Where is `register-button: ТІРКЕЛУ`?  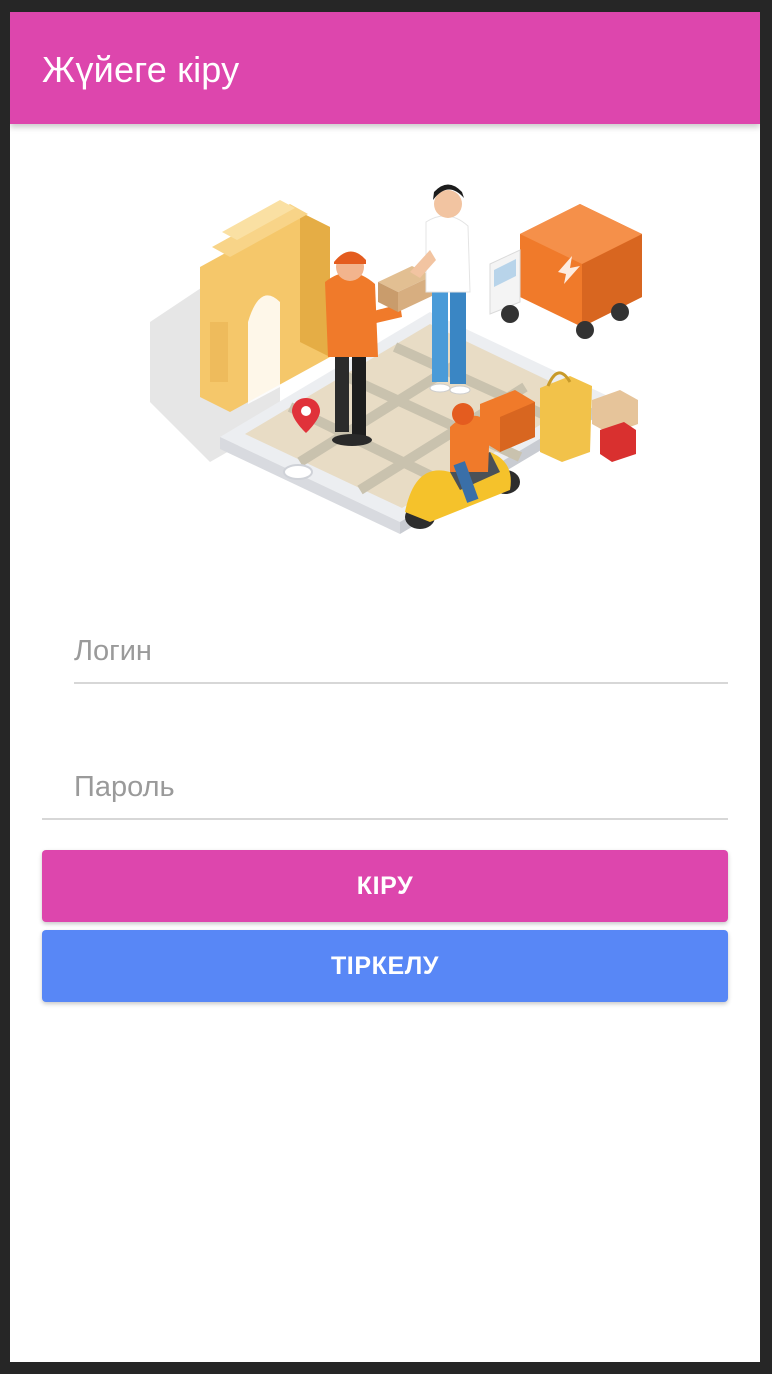
register-button: ТІРКЕЛУ is located at coordinates (385, 966).